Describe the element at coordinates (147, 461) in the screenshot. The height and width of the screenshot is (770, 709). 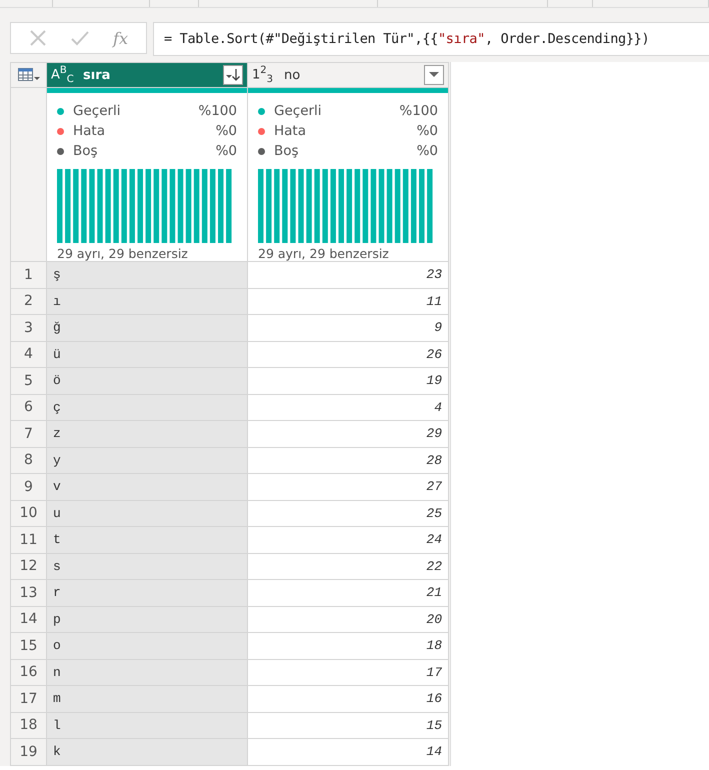
I see `table-cell: y` at that location.